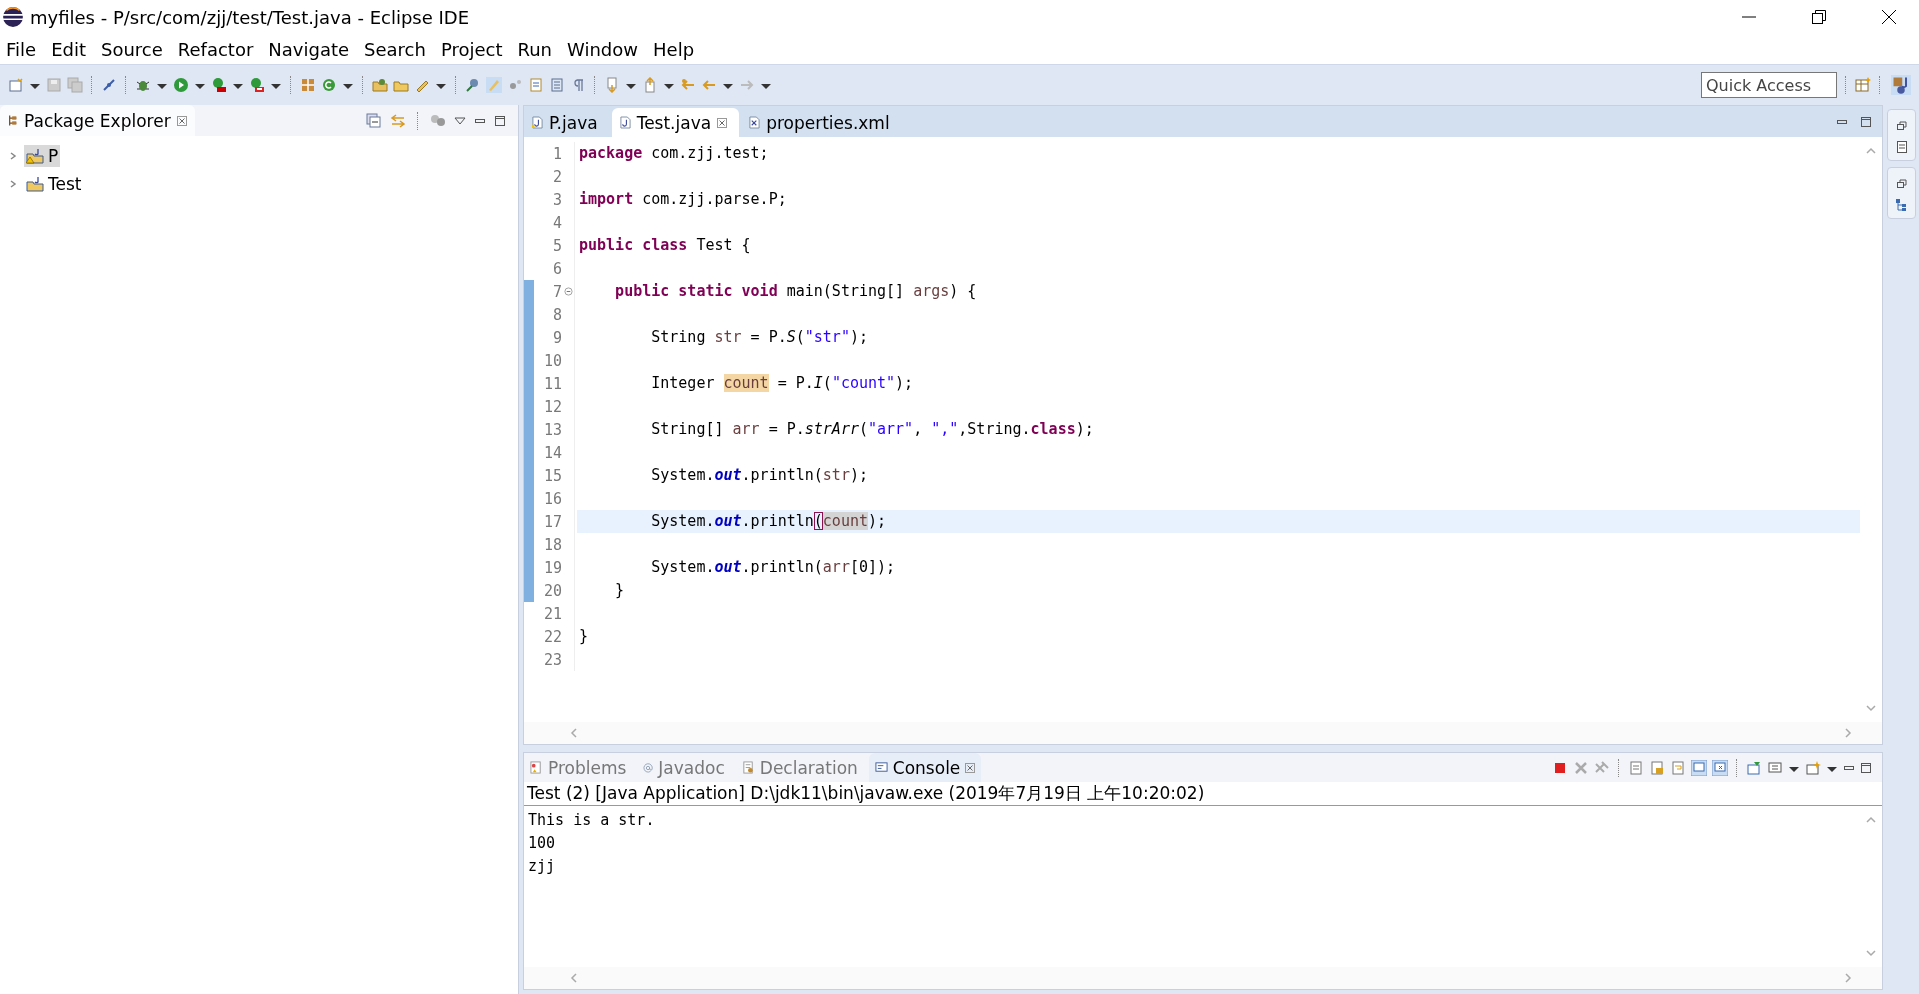  I want to click on editor-tab: P.java, so click(567, 122).